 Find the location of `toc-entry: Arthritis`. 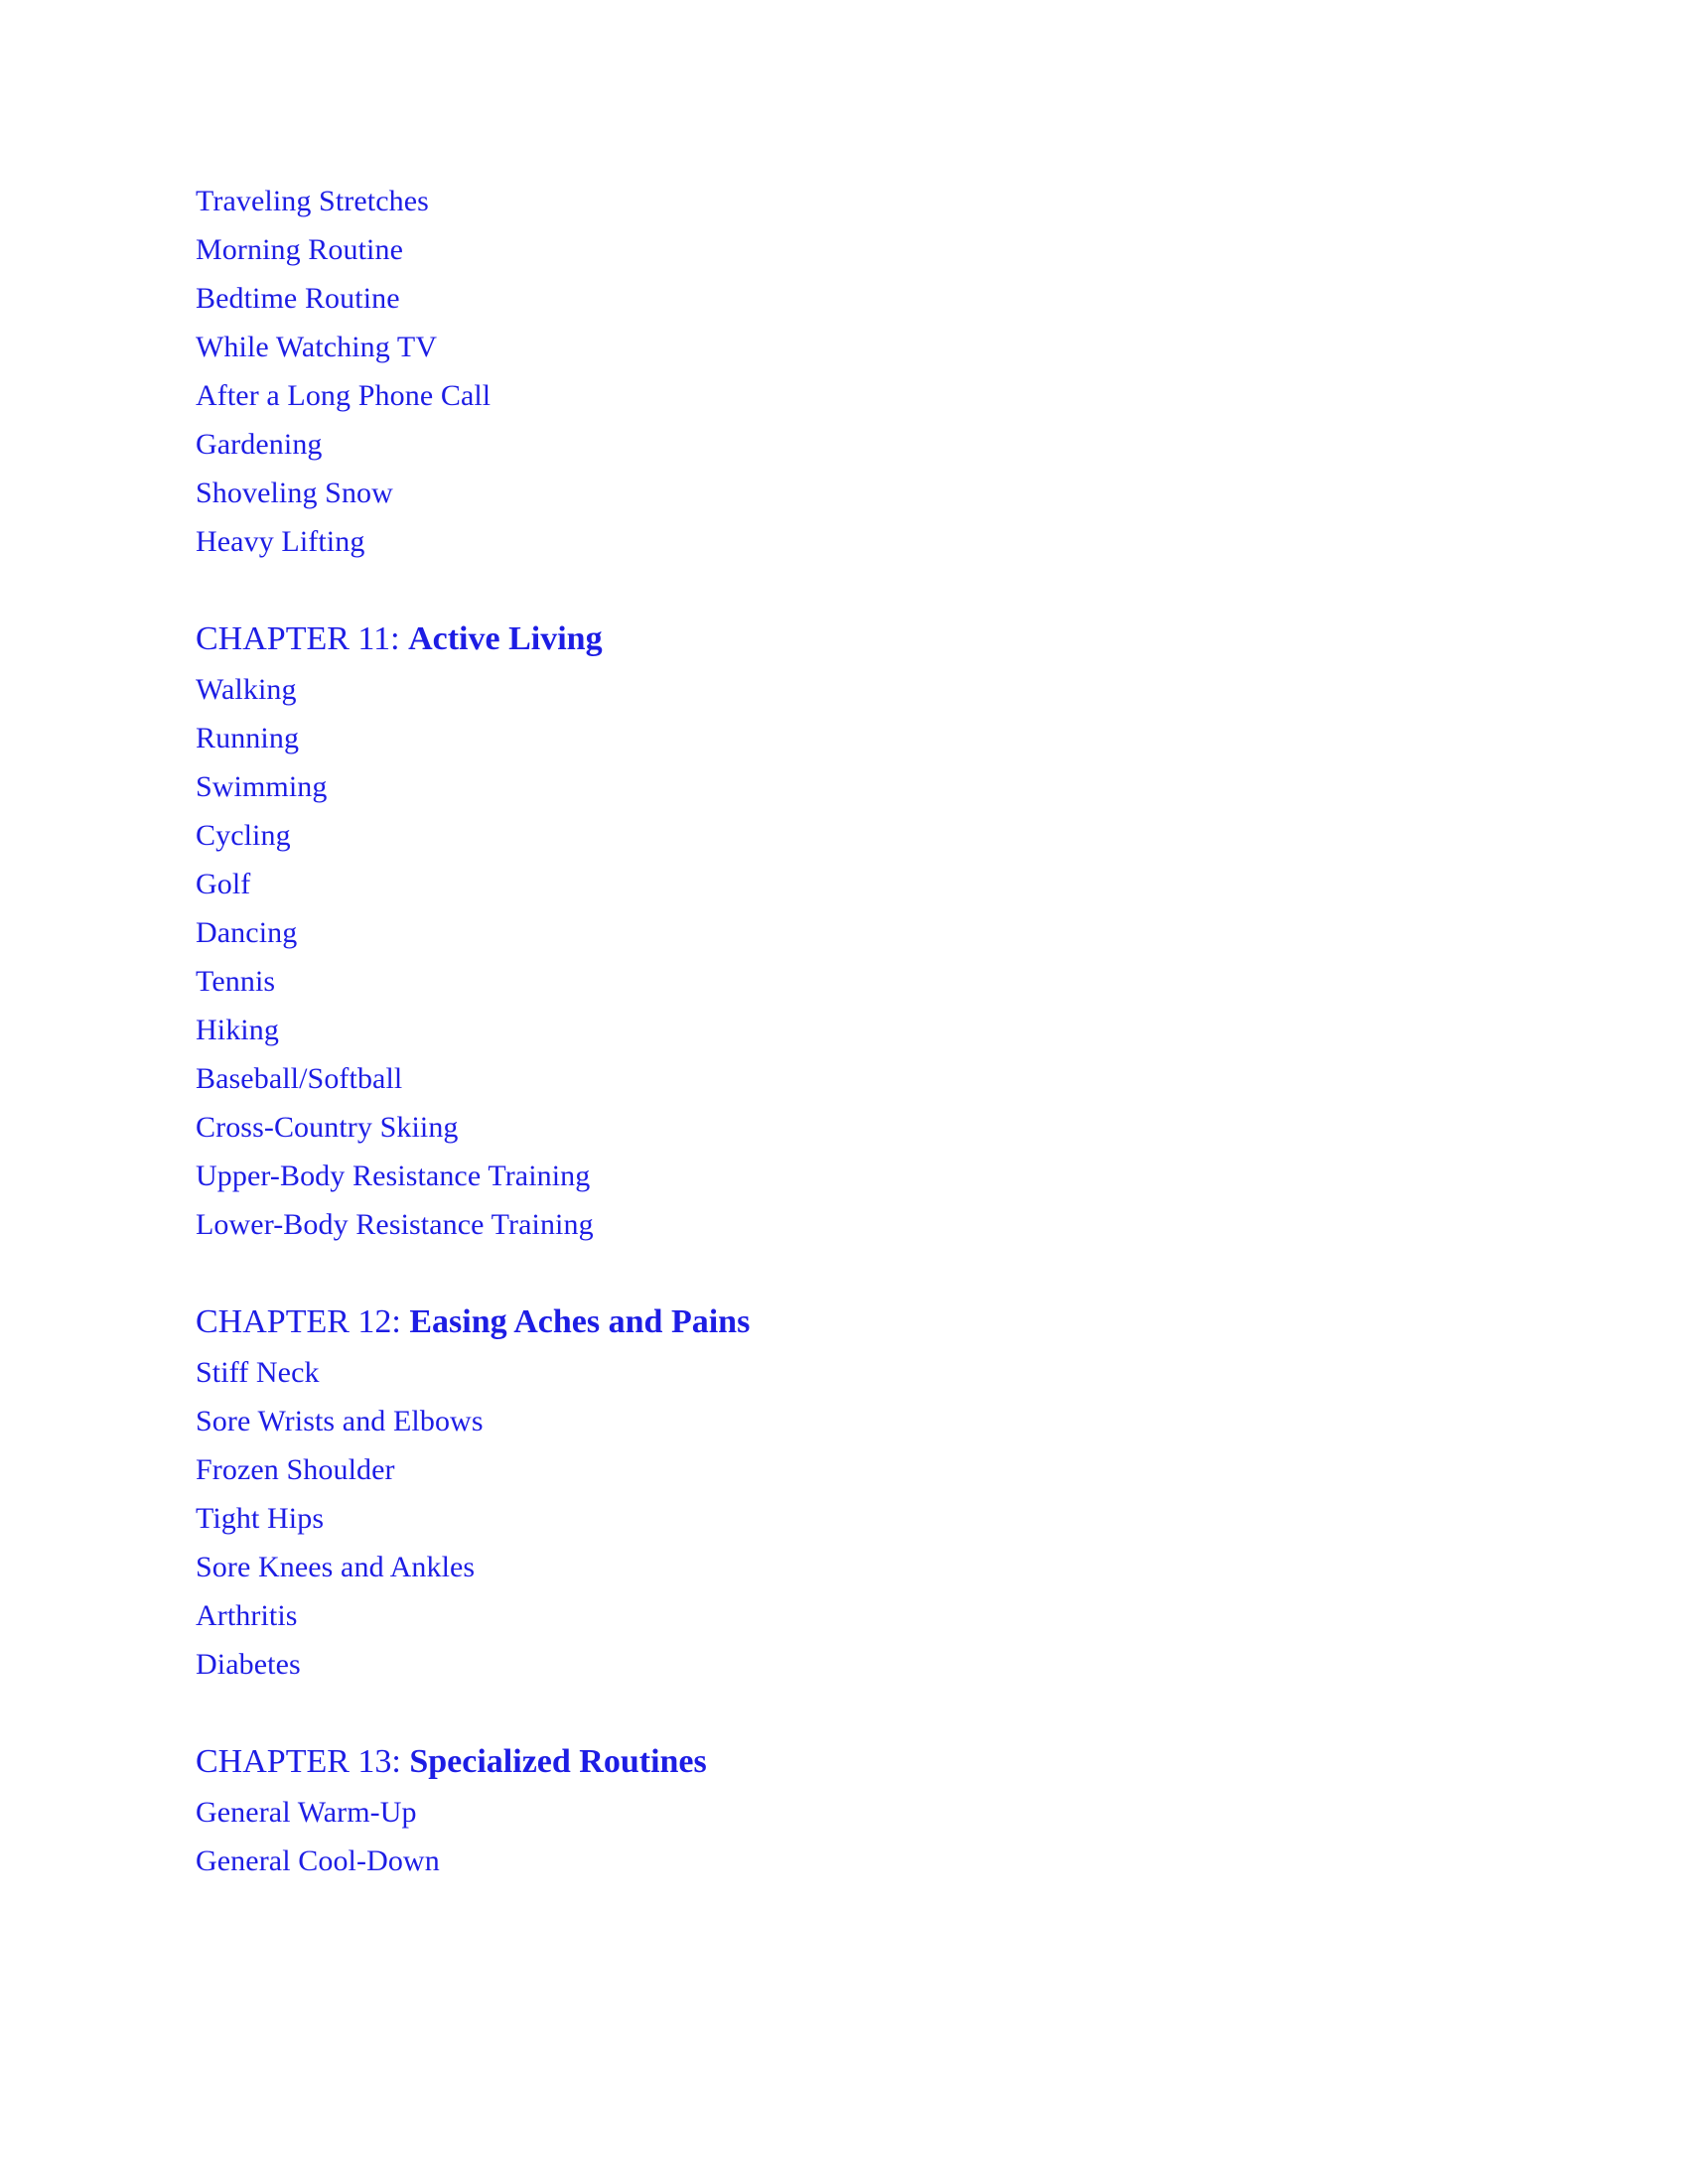

toc-entry: Arthritis is located at coordinates (841, 1615).